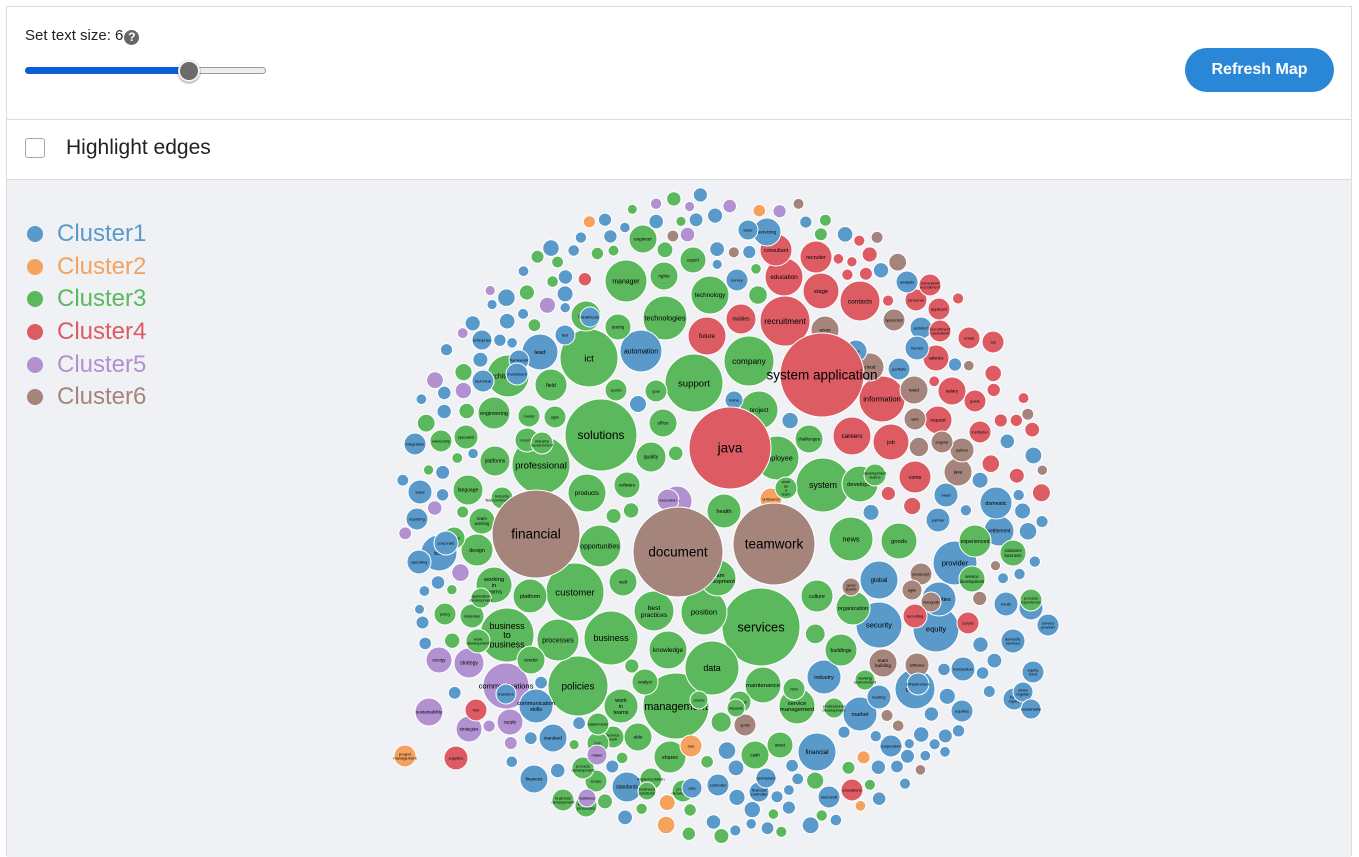 The image size is (1359, 857). I want to click on text-size-slider, so click(145, 71).